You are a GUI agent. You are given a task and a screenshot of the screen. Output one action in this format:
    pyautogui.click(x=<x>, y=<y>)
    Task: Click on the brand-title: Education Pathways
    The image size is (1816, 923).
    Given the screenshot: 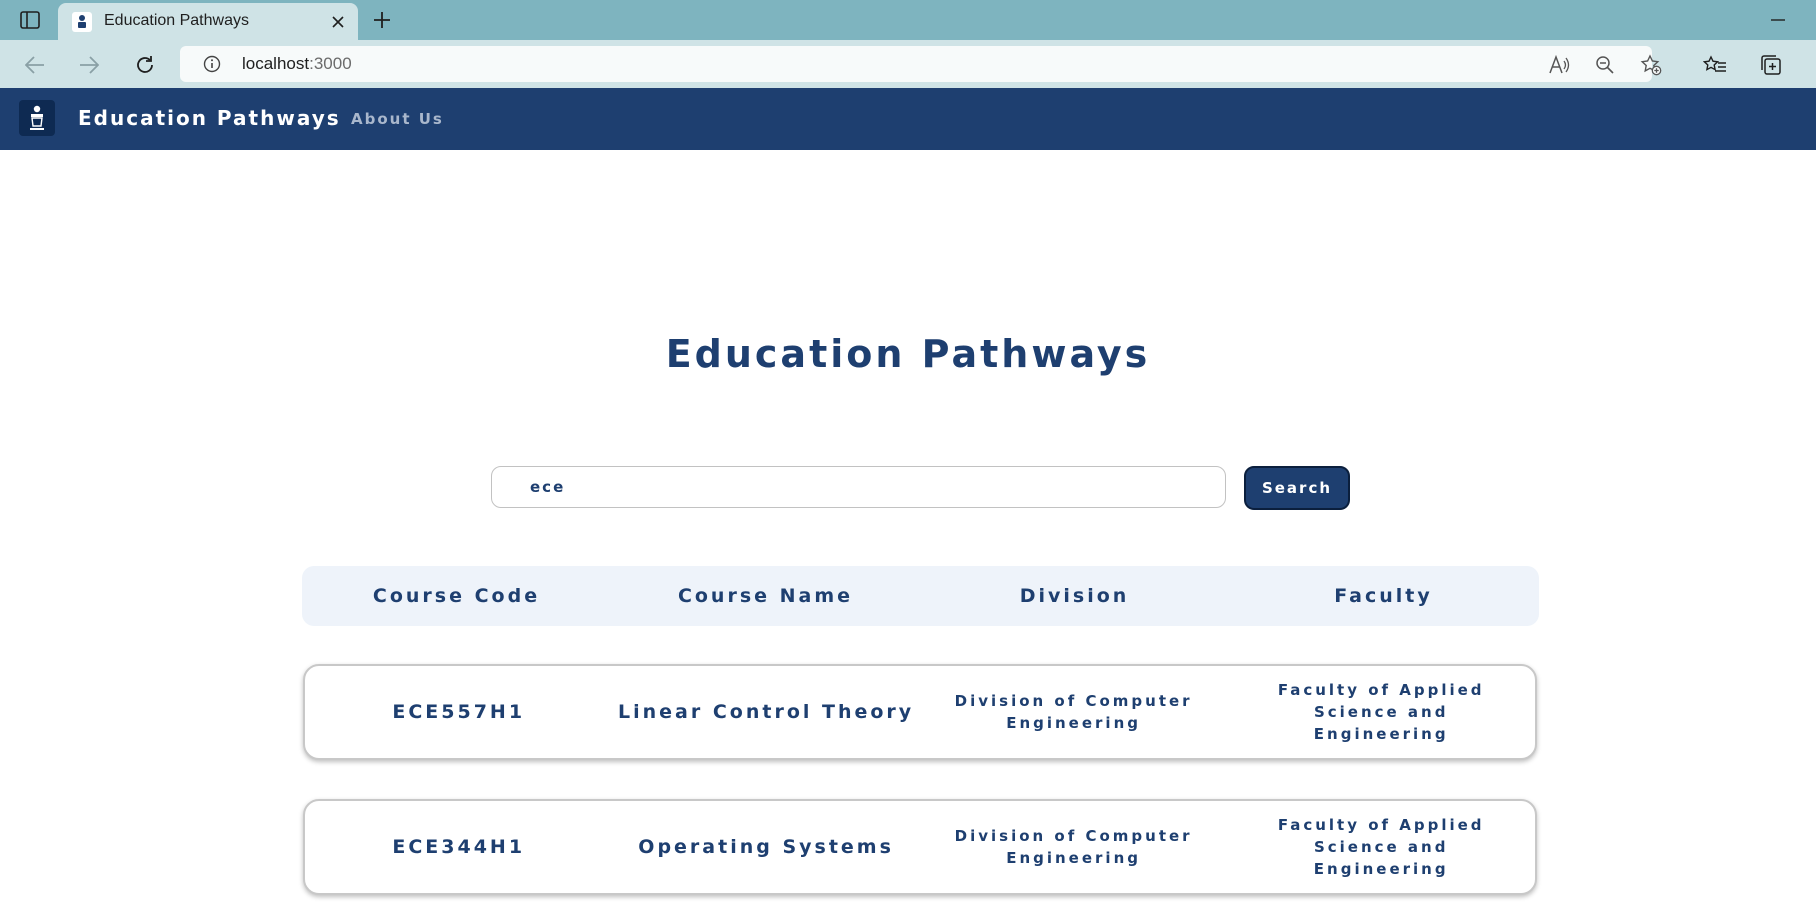 What is the action you would take?
    pyautogui.click(x=209, y=118)
    